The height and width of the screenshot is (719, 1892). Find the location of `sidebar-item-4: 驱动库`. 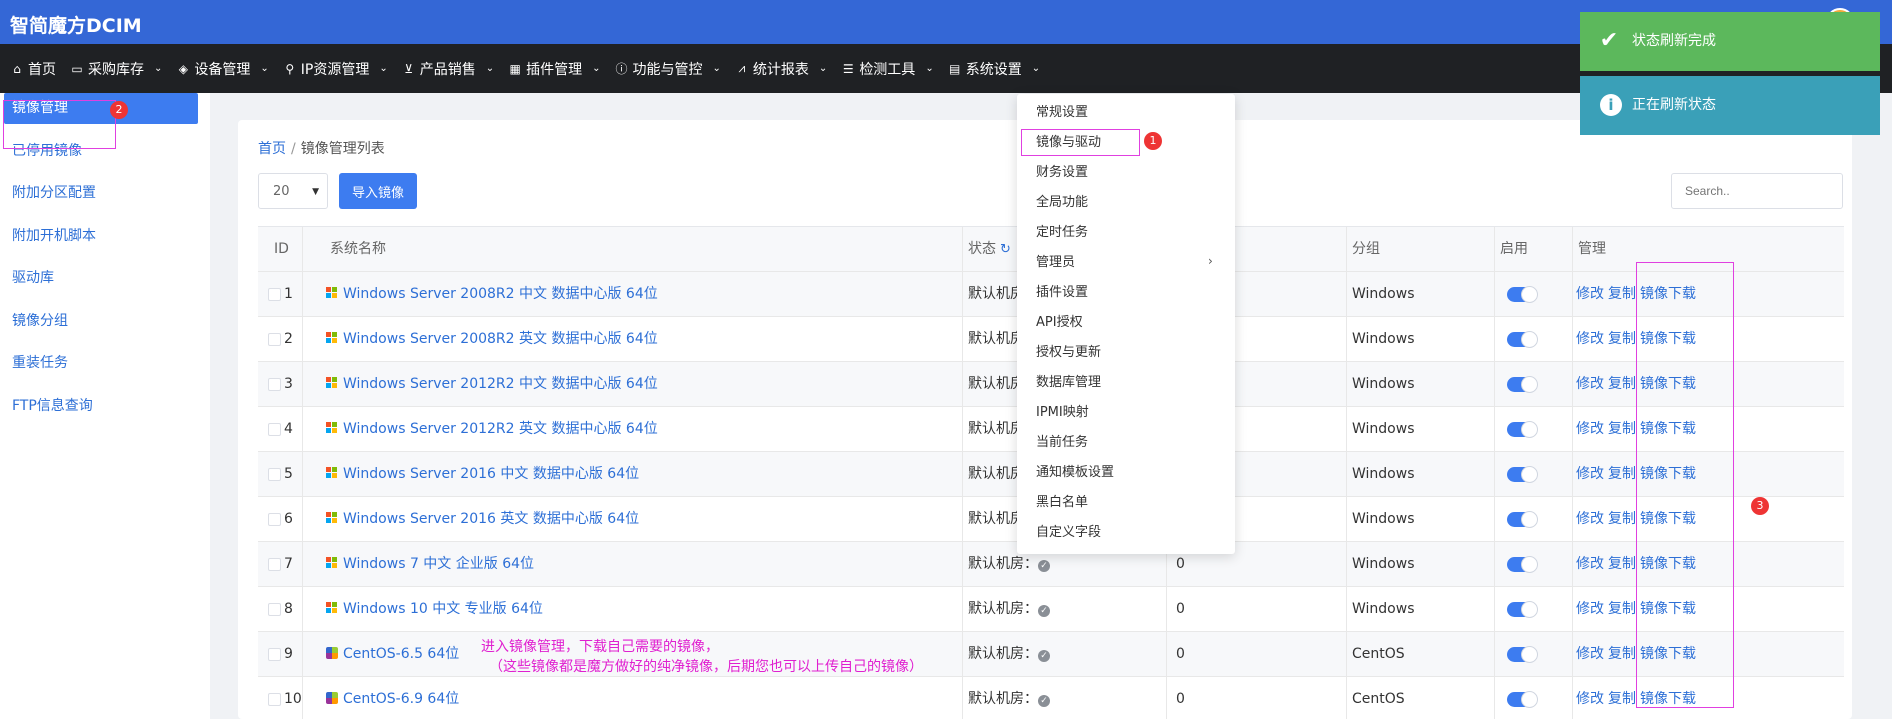

sidebar-item-4: 驱动库 is located at coordinates (101, 278).